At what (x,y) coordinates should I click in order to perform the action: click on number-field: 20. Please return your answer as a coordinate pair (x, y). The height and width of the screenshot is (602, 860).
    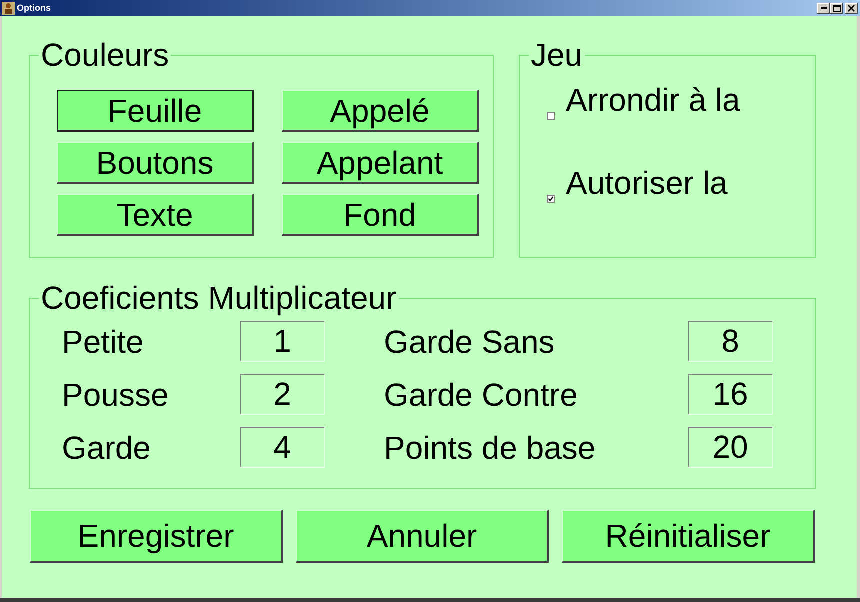
    Looking at the image, I should click on (730, 447).